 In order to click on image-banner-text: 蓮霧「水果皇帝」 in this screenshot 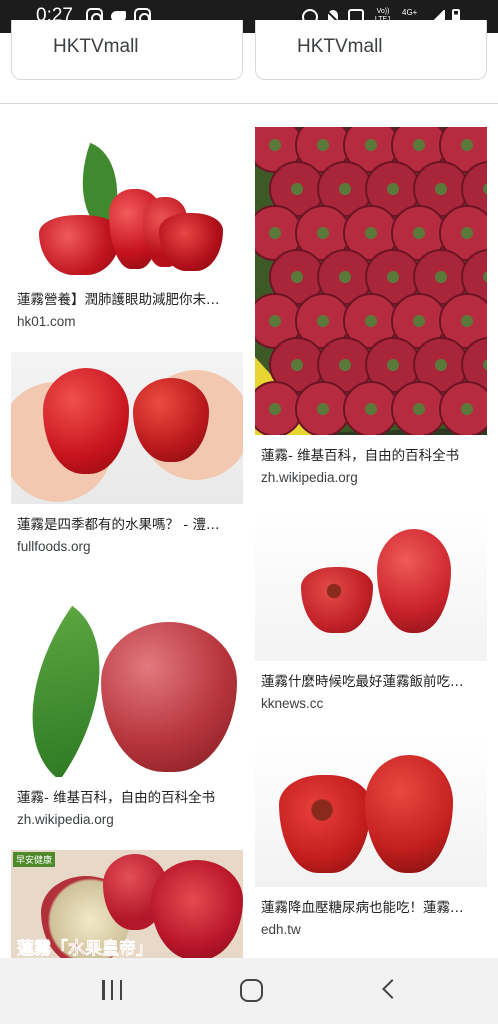, I will do `click(85, 948)`.